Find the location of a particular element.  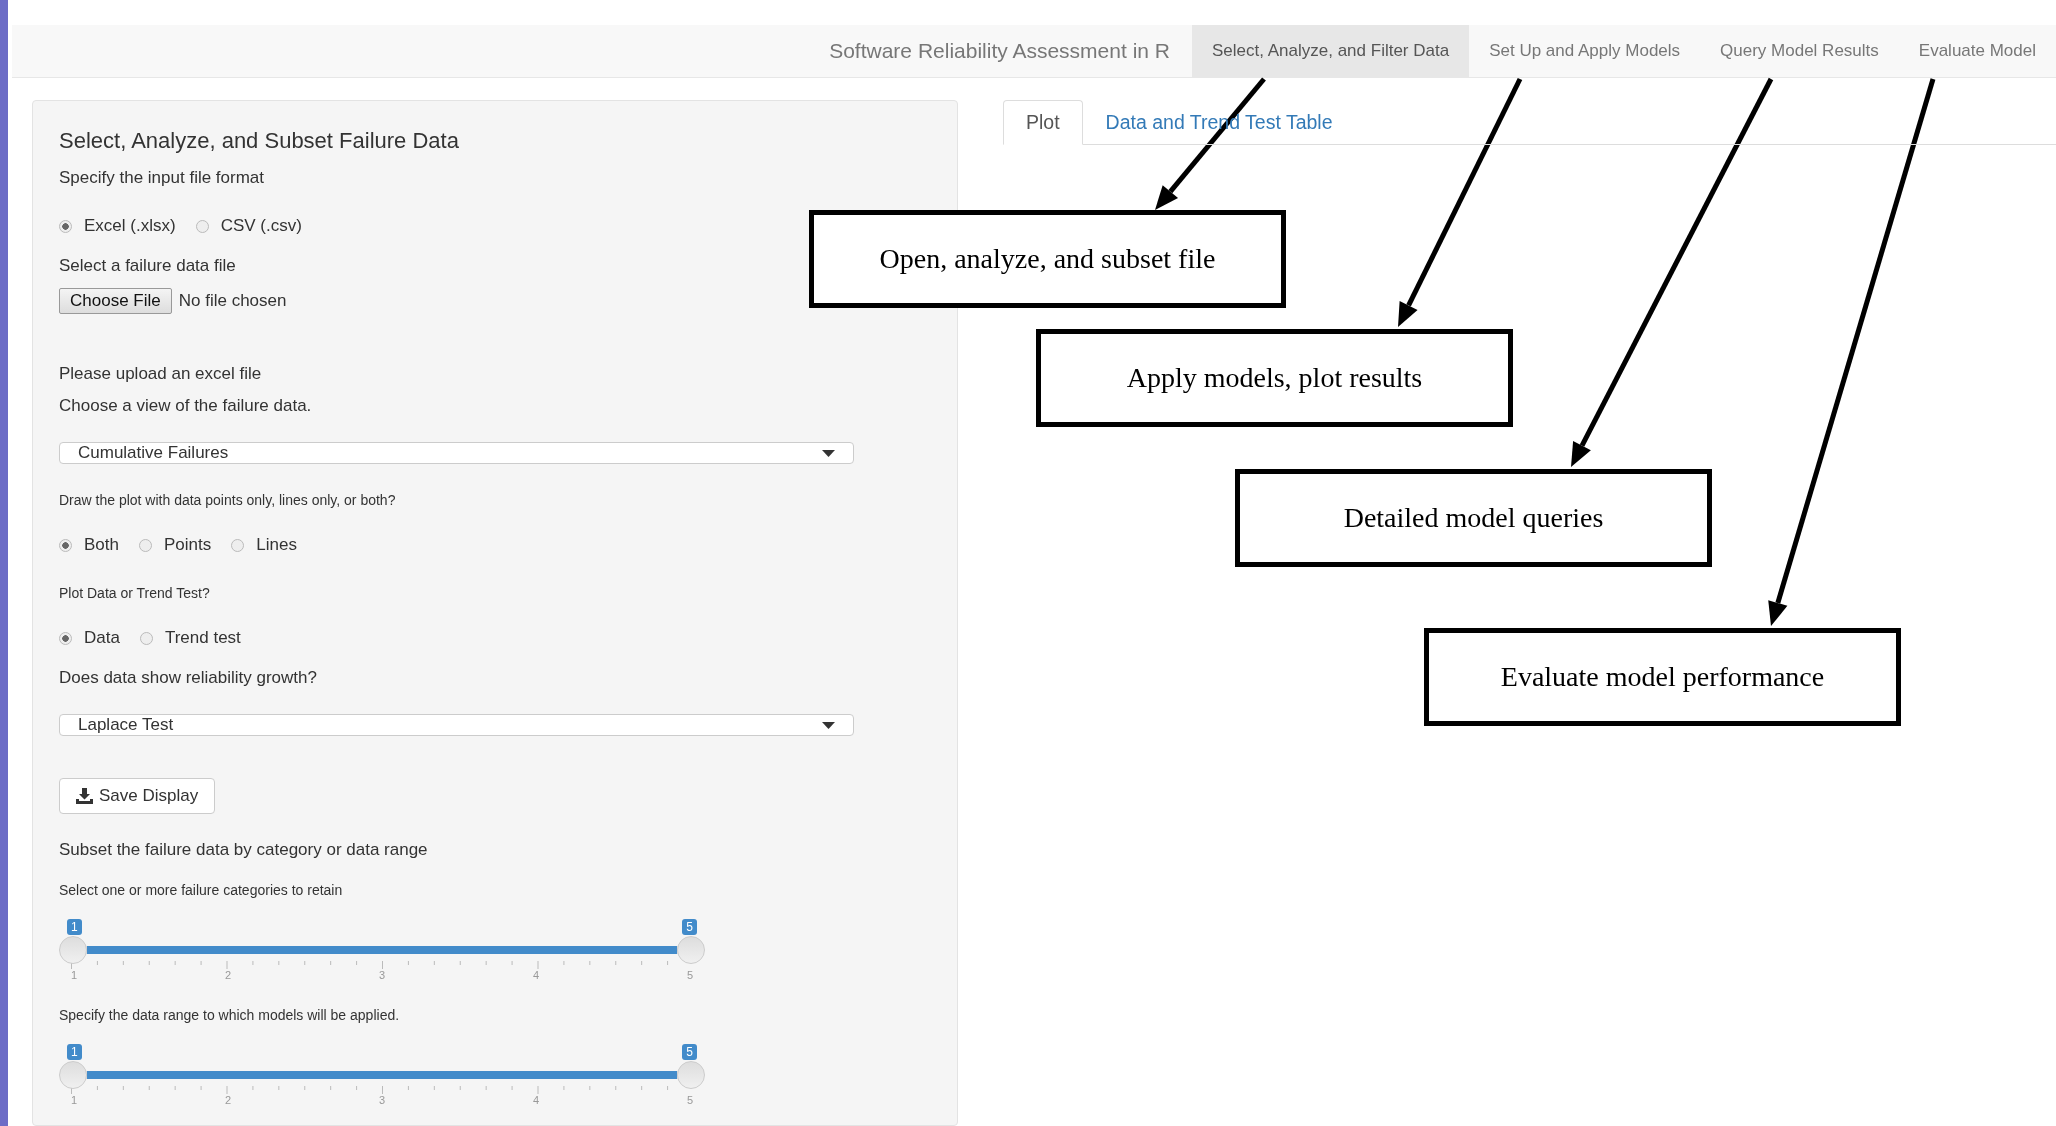

field-label: Select a failure data file is located at coordinates (147, 266).